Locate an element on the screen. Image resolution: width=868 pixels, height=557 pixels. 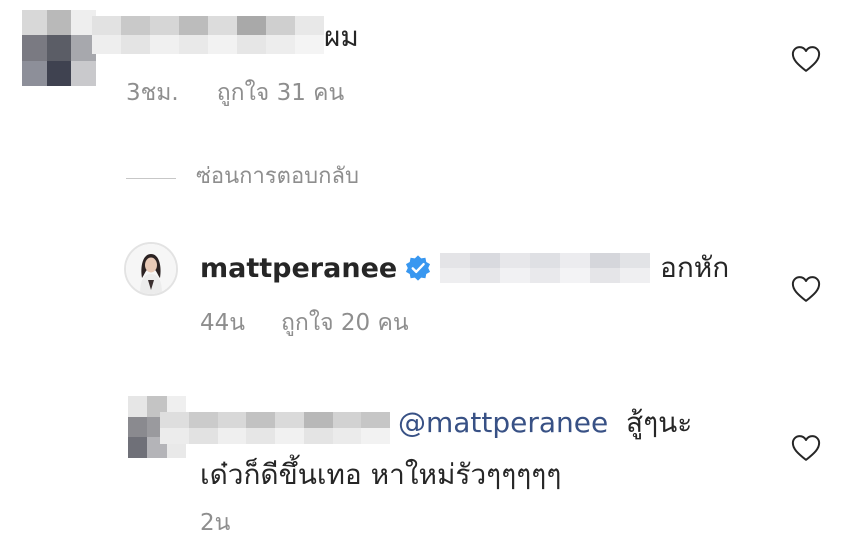
hide-replies-button: ซ่อนการตอบกลับ is located at coordinates (277, 177).